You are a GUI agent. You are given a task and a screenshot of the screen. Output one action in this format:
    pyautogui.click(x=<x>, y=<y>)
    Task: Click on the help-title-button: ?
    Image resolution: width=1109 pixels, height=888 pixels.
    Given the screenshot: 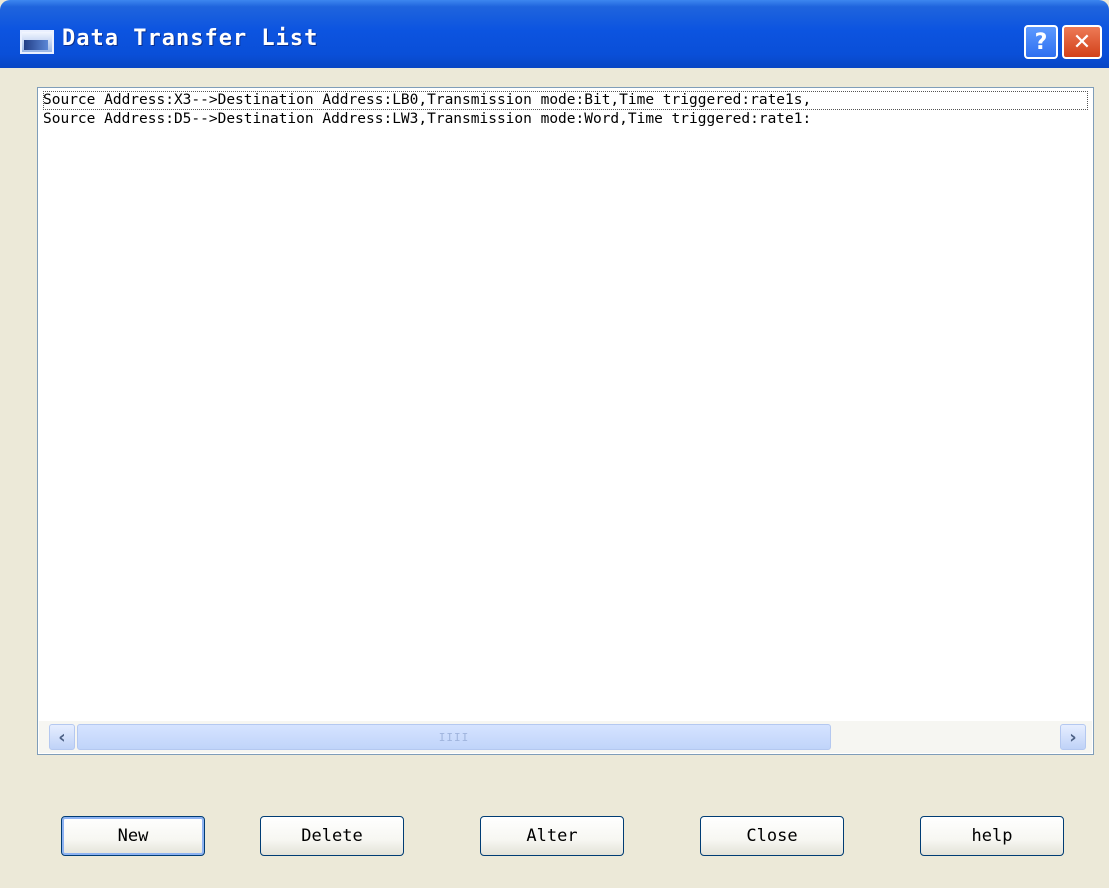 What is the action you would take?
    pyautogui.click(x=1041, y=42)
    